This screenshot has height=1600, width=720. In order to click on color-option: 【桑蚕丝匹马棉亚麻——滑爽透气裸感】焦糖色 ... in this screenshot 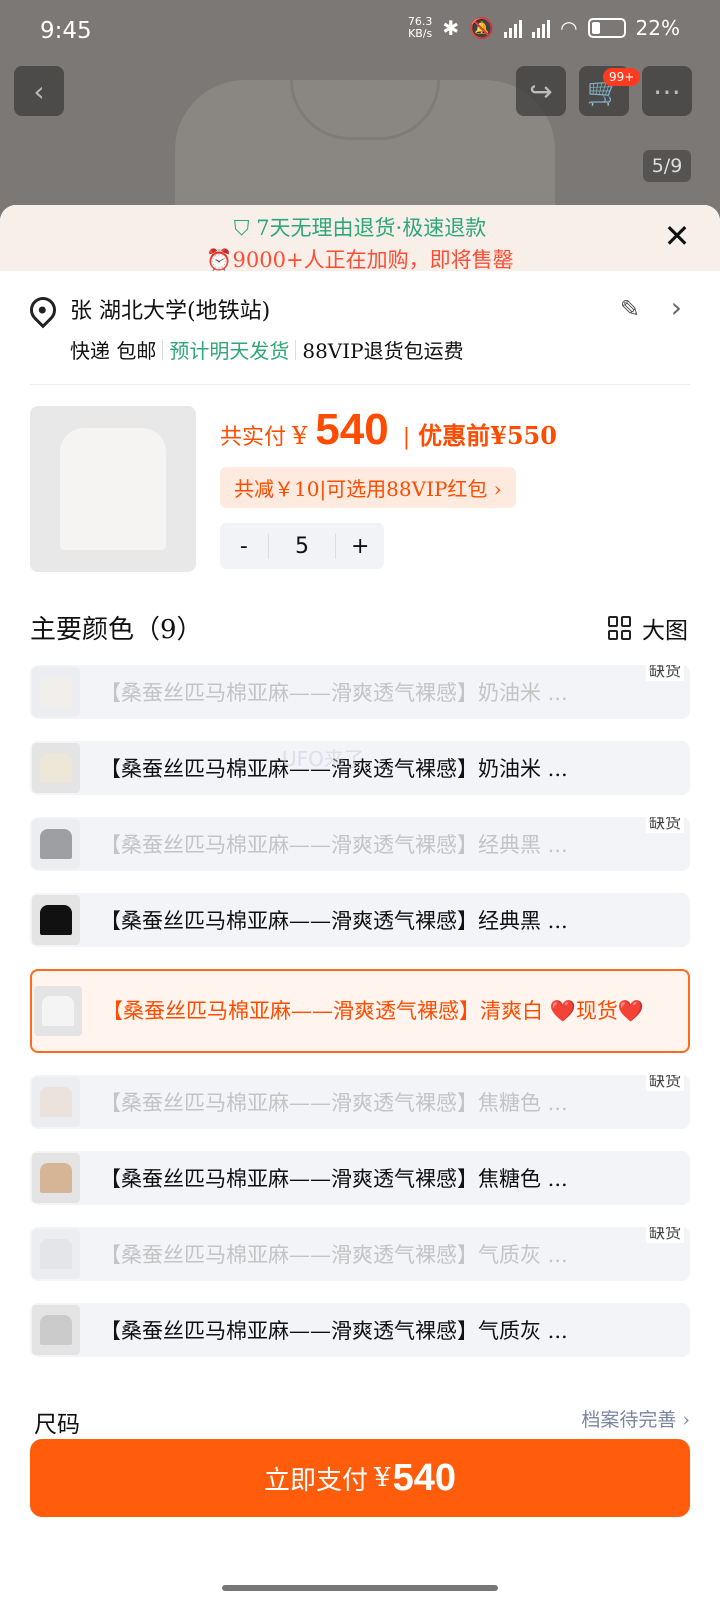, I will do `click(360, 1178)`.